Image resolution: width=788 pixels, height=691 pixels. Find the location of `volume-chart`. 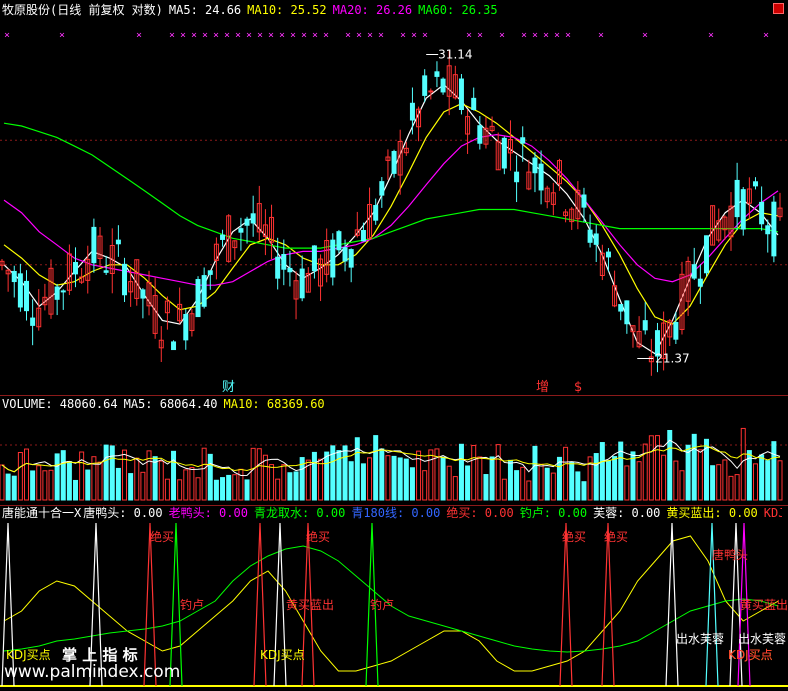

volume-chart is located at coordinates (394, 464).